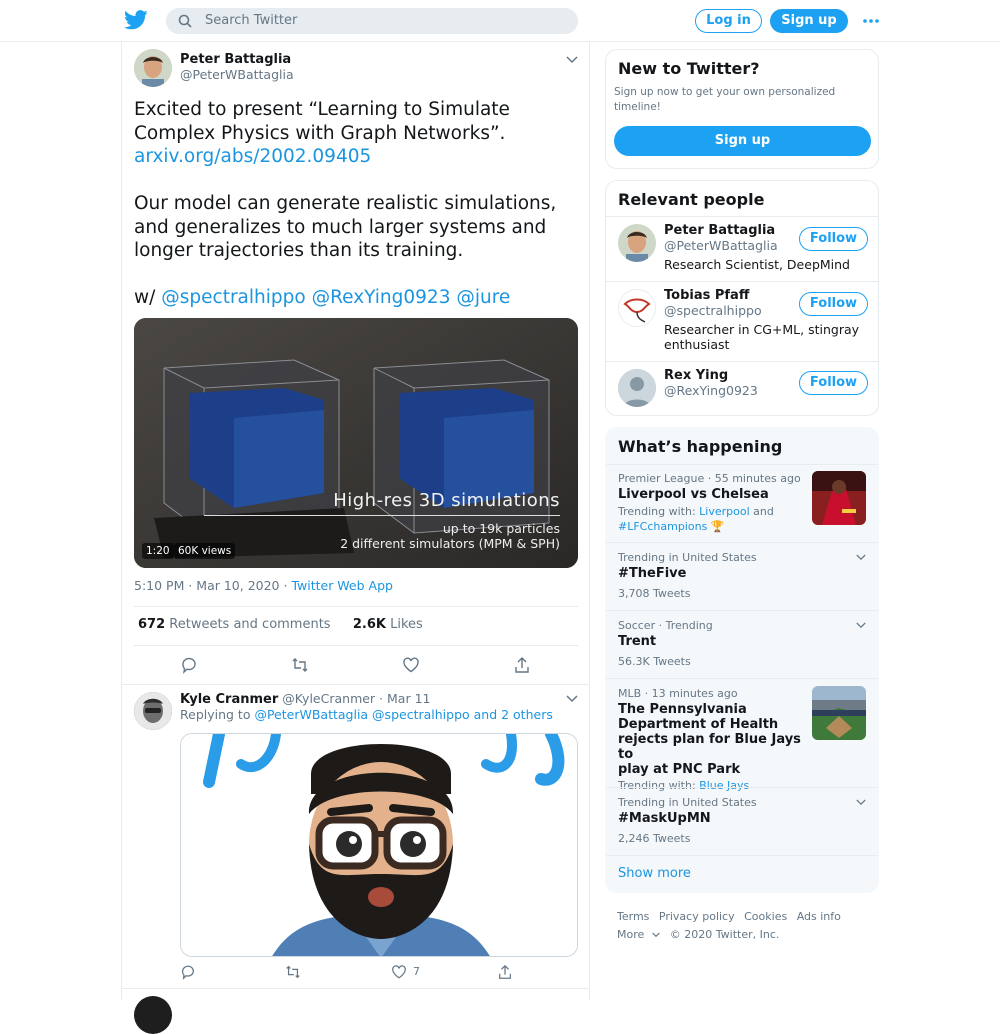 The image size is (1000, 1034). What do you see at coordinates (416, 971) in the screenshot?
I see `reply-like-count: 7` at bounding box center [416, 971].